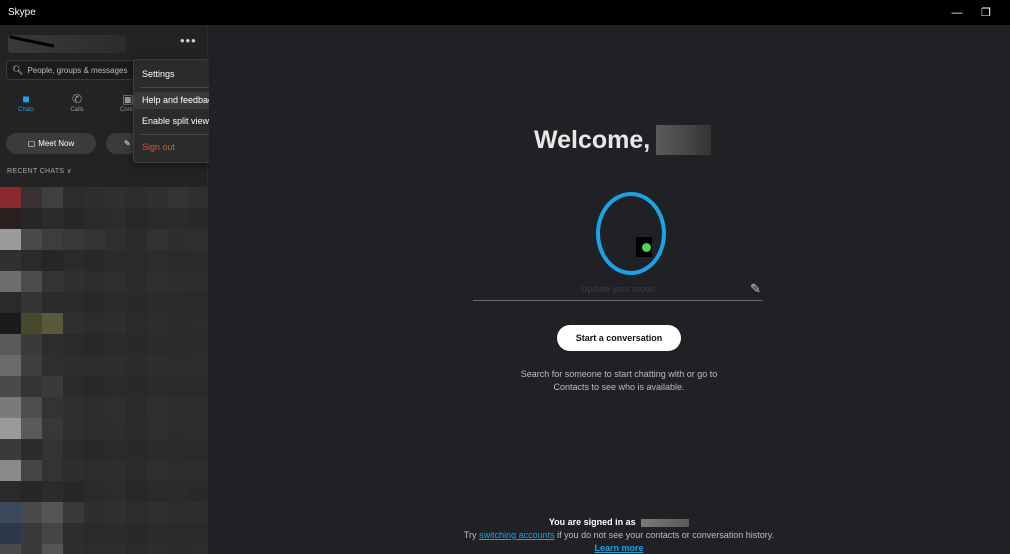  I want to click on signed-in-status: You are signed in as, so click(619, 522).